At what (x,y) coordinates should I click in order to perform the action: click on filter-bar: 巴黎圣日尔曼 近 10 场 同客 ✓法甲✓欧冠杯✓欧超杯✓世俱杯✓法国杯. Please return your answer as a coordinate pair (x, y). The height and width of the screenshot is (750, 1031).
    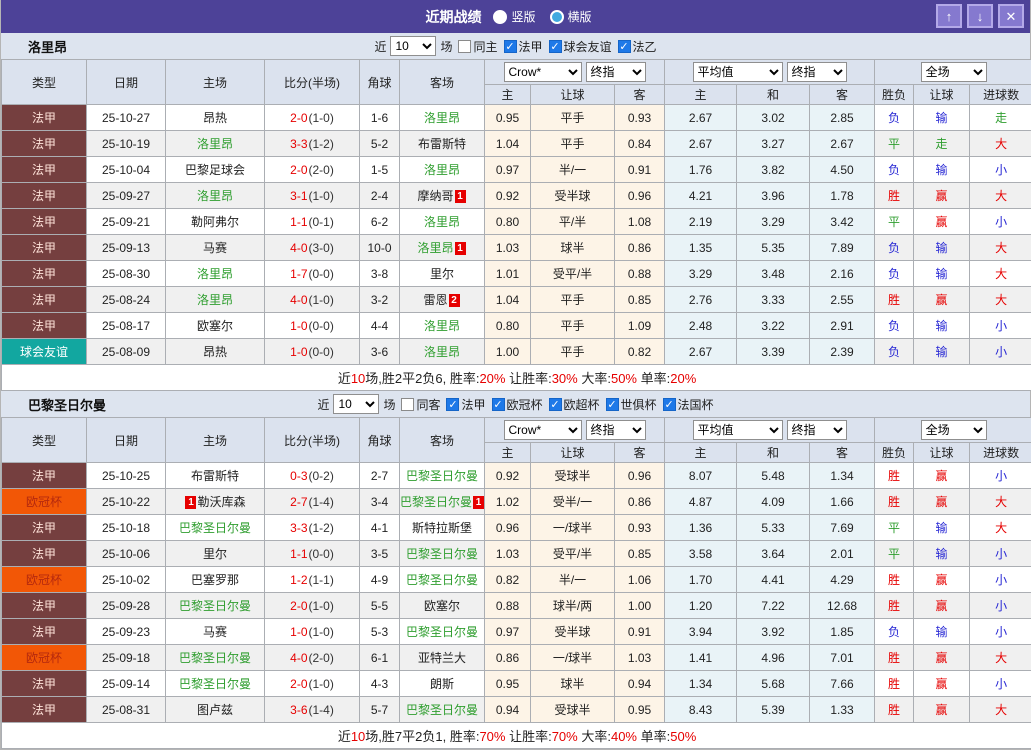
    Looking at the image, I should click on (515, 404).